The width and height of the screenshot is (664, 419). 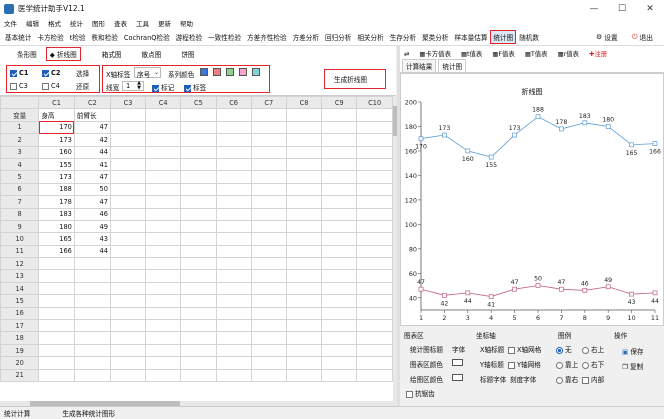 I want to click on grid-cell: 46, so click(x=92, y=214).